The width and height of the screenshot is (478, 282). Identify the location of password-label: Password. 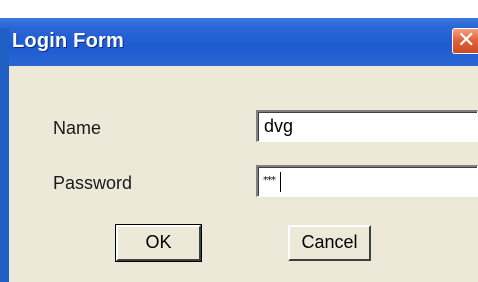
(93, 183).